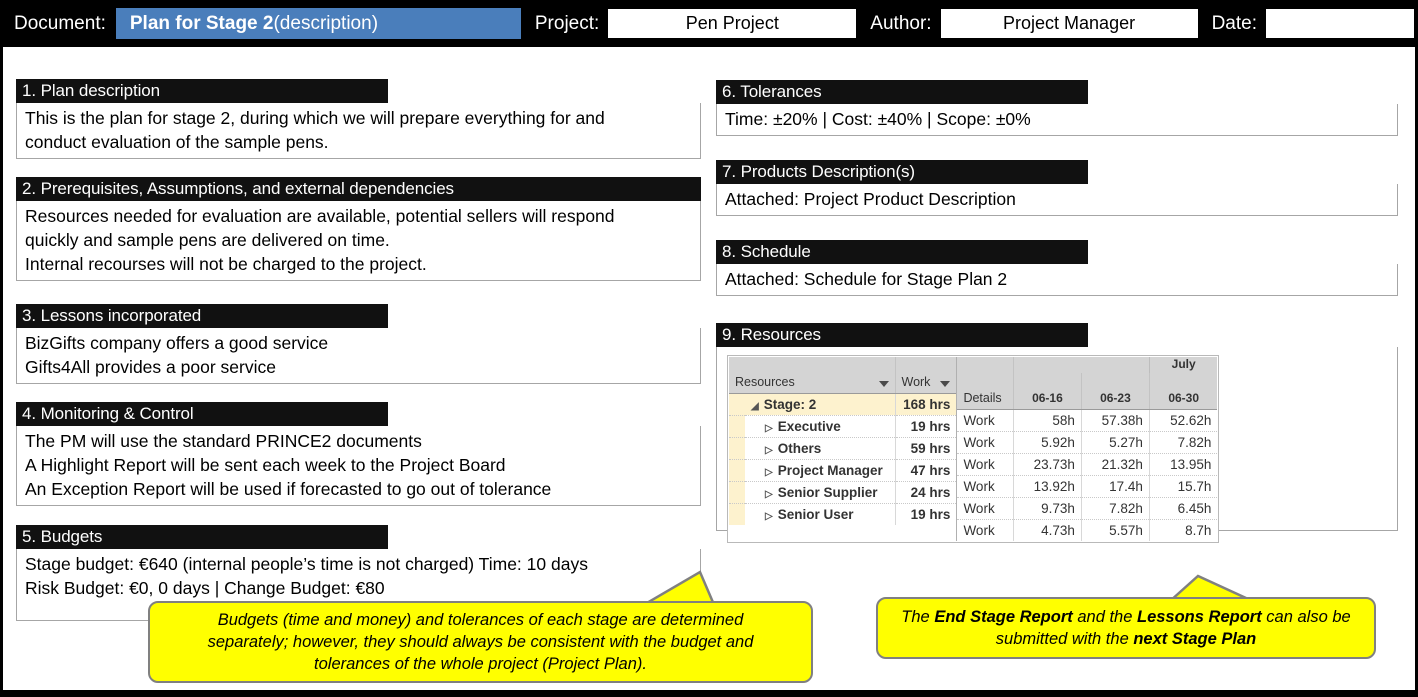  I want to click on row-work-value: 19 hrs, so click(926, 514).